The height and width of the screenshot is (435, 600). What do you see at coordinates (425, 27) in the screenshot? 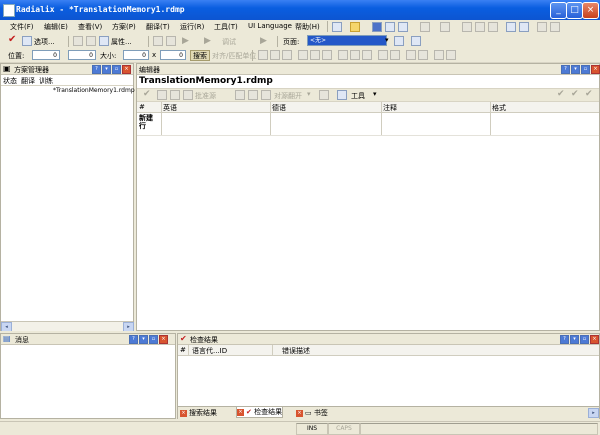
I see `undo-icon` at bounding box center [425, 27].